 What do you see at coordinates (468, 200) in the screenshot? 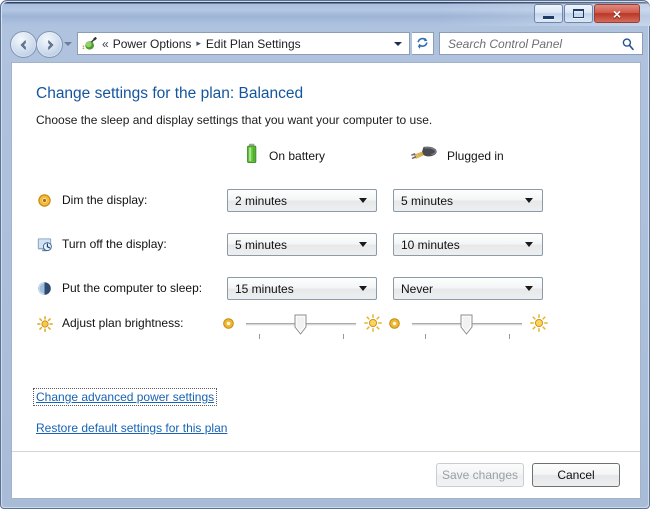
I see `combo-dim-display-plugged-in: 5 minutes` at bounding box center [468, 200].